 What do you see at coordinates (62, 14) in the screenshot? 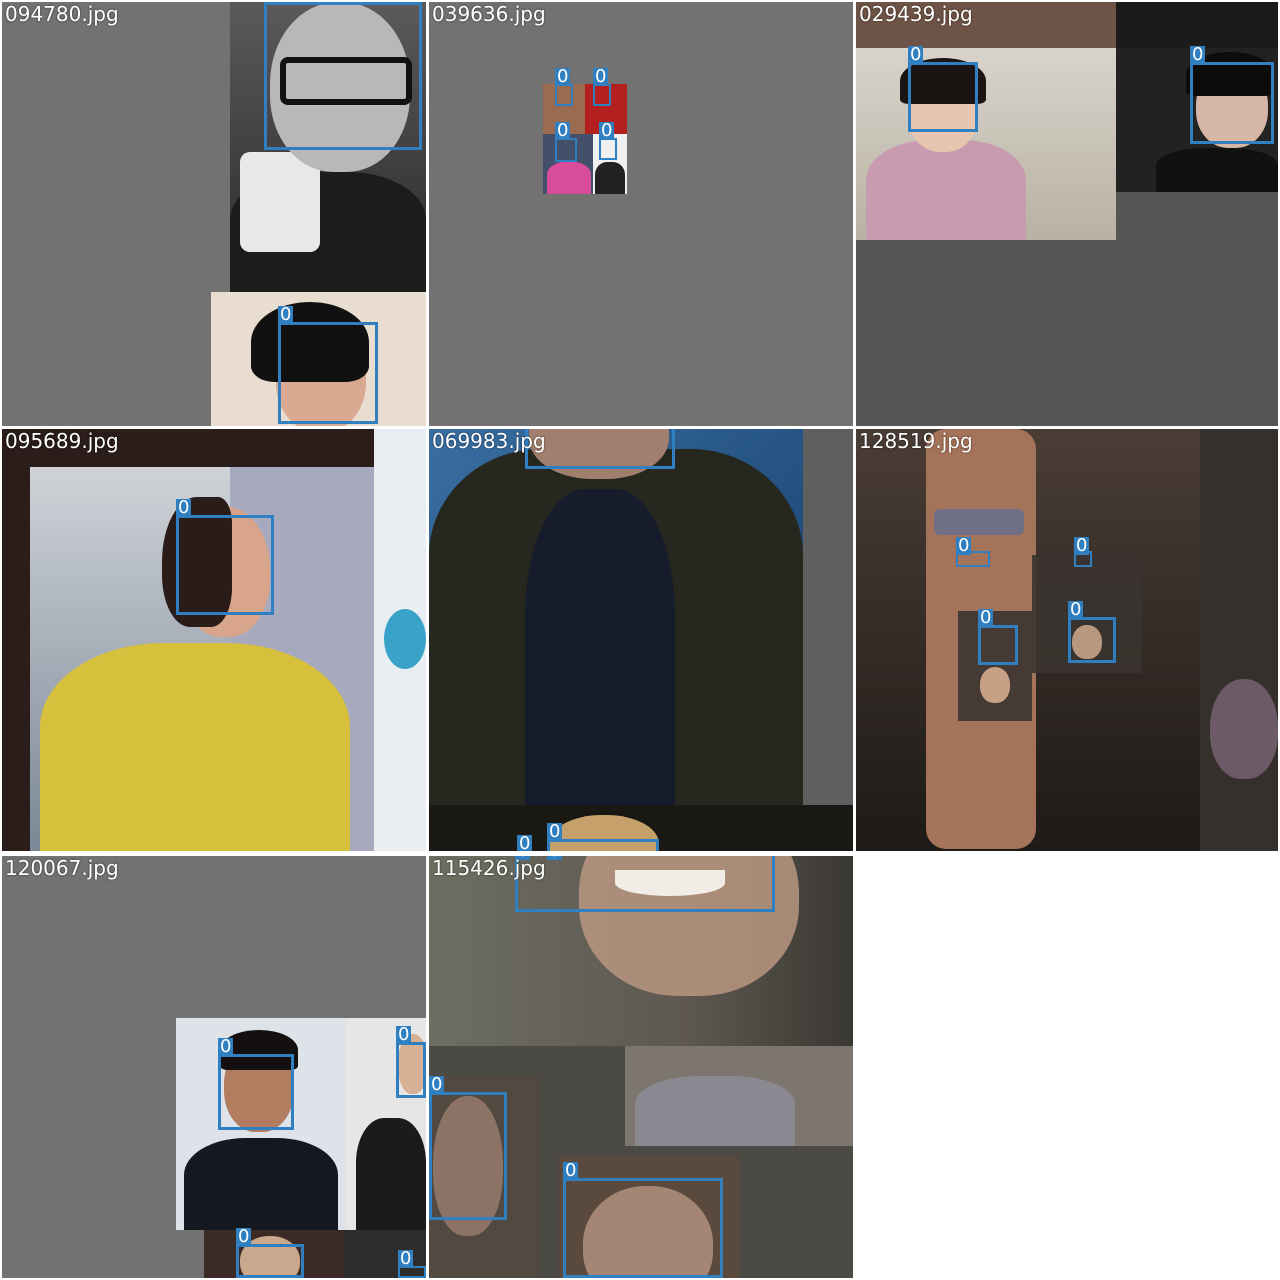
I see `tile-filename: 094780.jpg` at bounding box center [62, 14].